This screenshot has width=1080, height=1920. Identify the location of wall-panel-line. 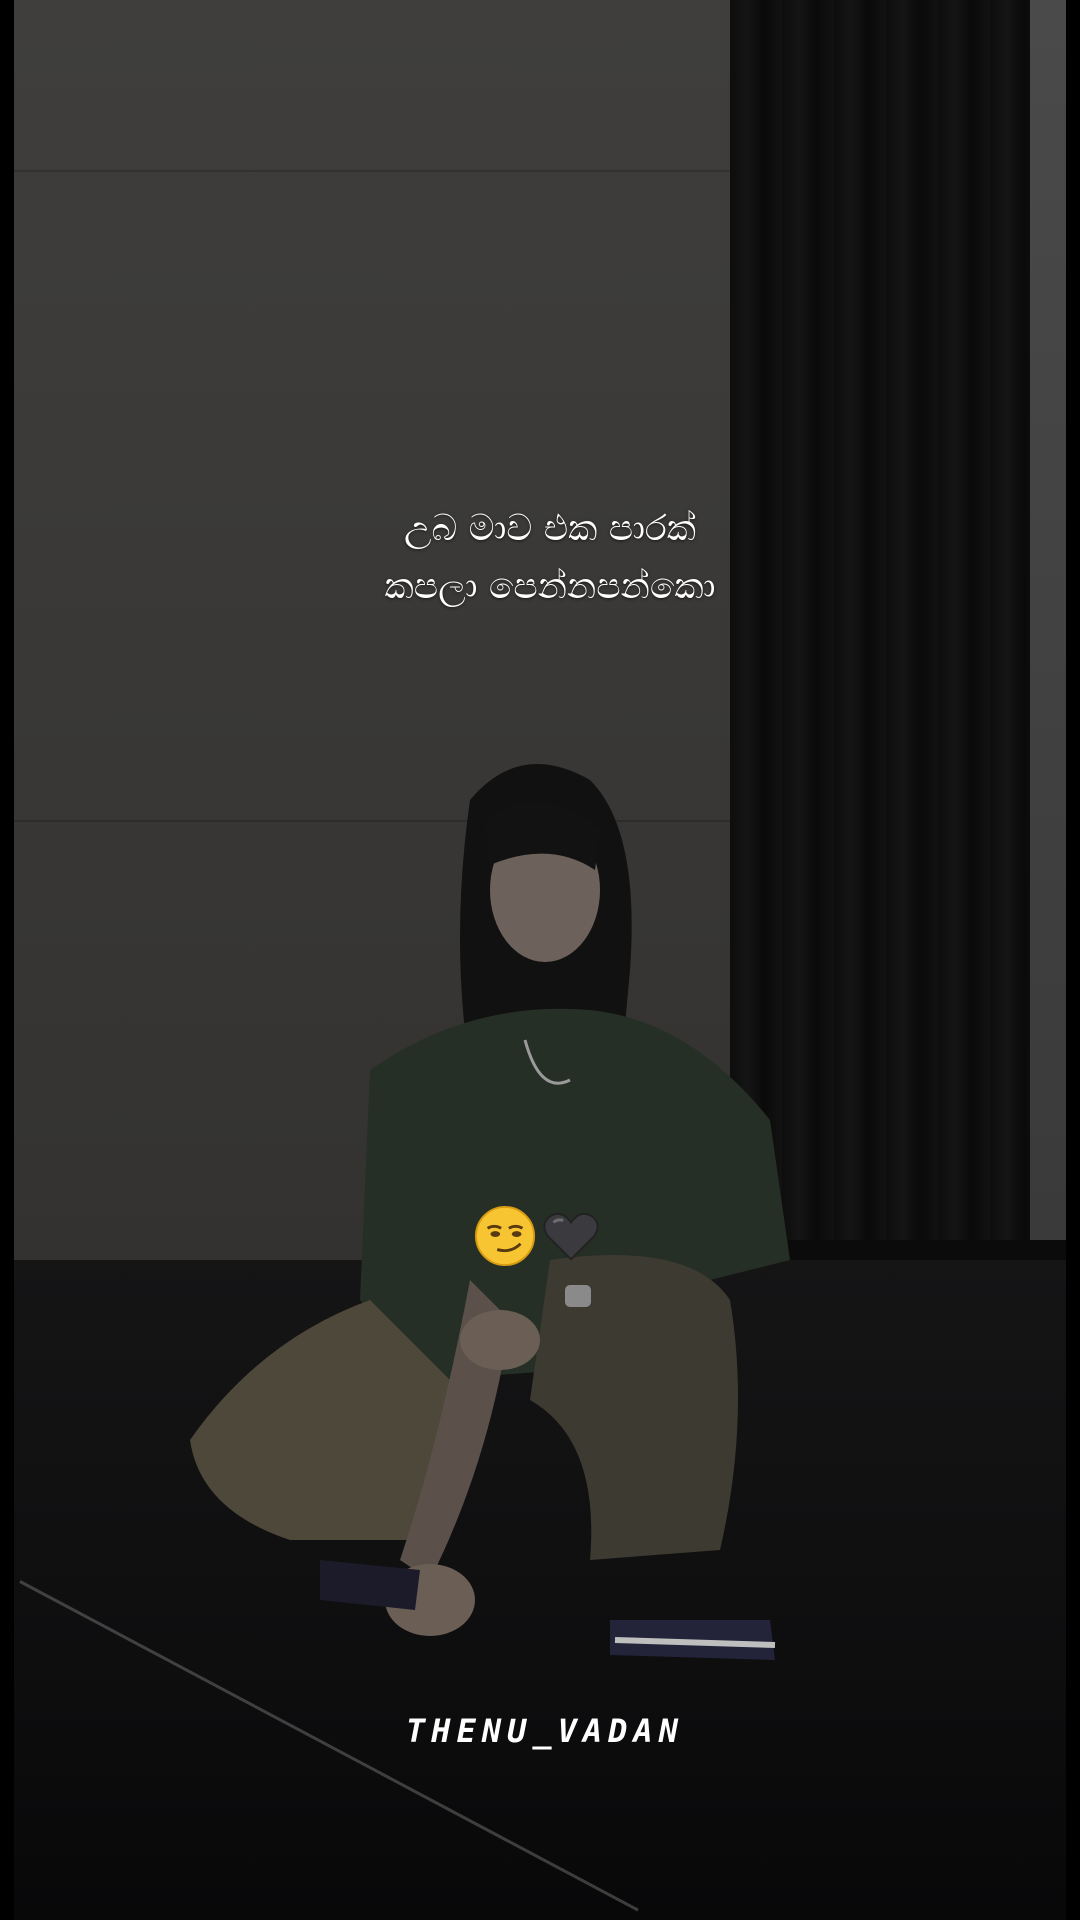
(394, 171).